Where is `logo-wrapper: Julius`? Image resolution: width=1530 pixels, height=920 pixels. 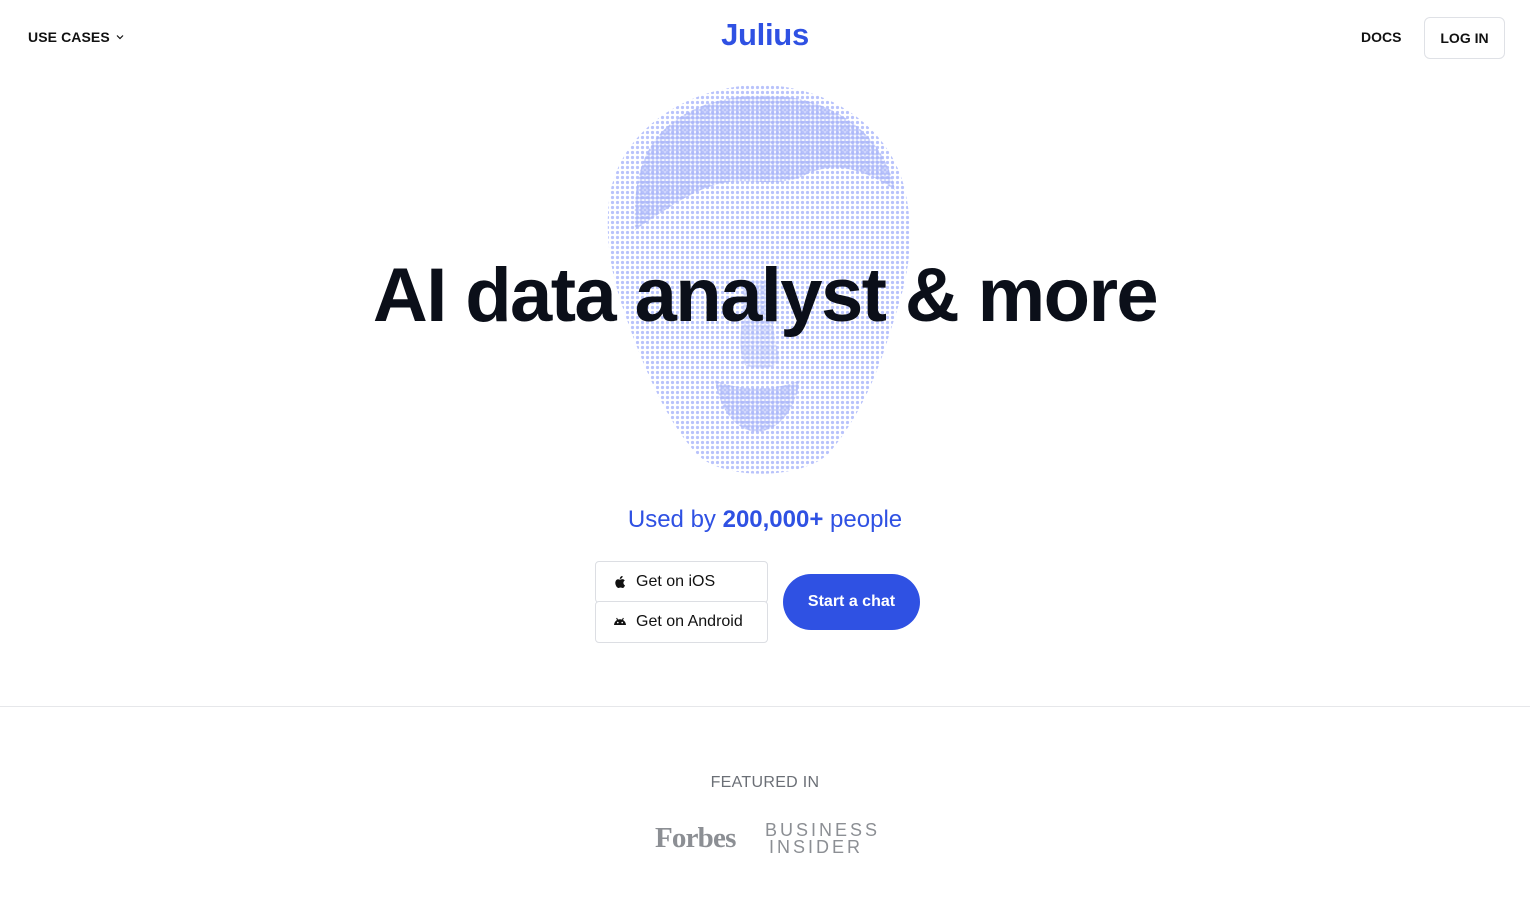
logo-wrapper: Julius is located at coordinates (765, 35).